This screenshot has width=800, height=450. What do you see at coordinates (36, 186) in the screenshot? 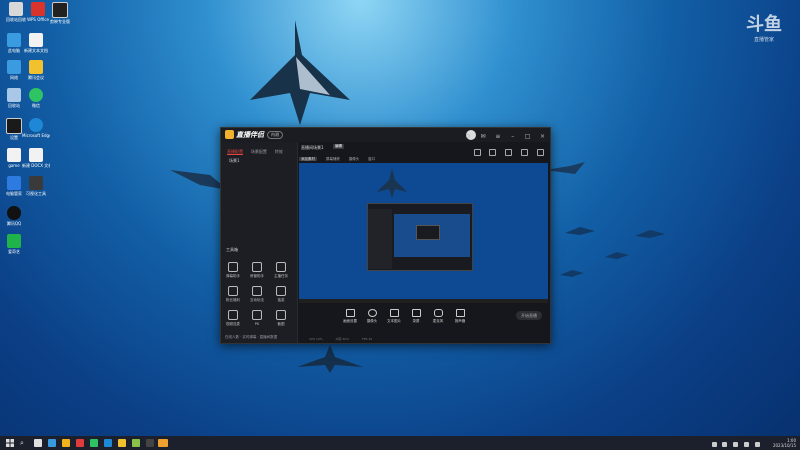
I see `desktop-icon-tool: 可视化工具` at bounding box center [36, 186].